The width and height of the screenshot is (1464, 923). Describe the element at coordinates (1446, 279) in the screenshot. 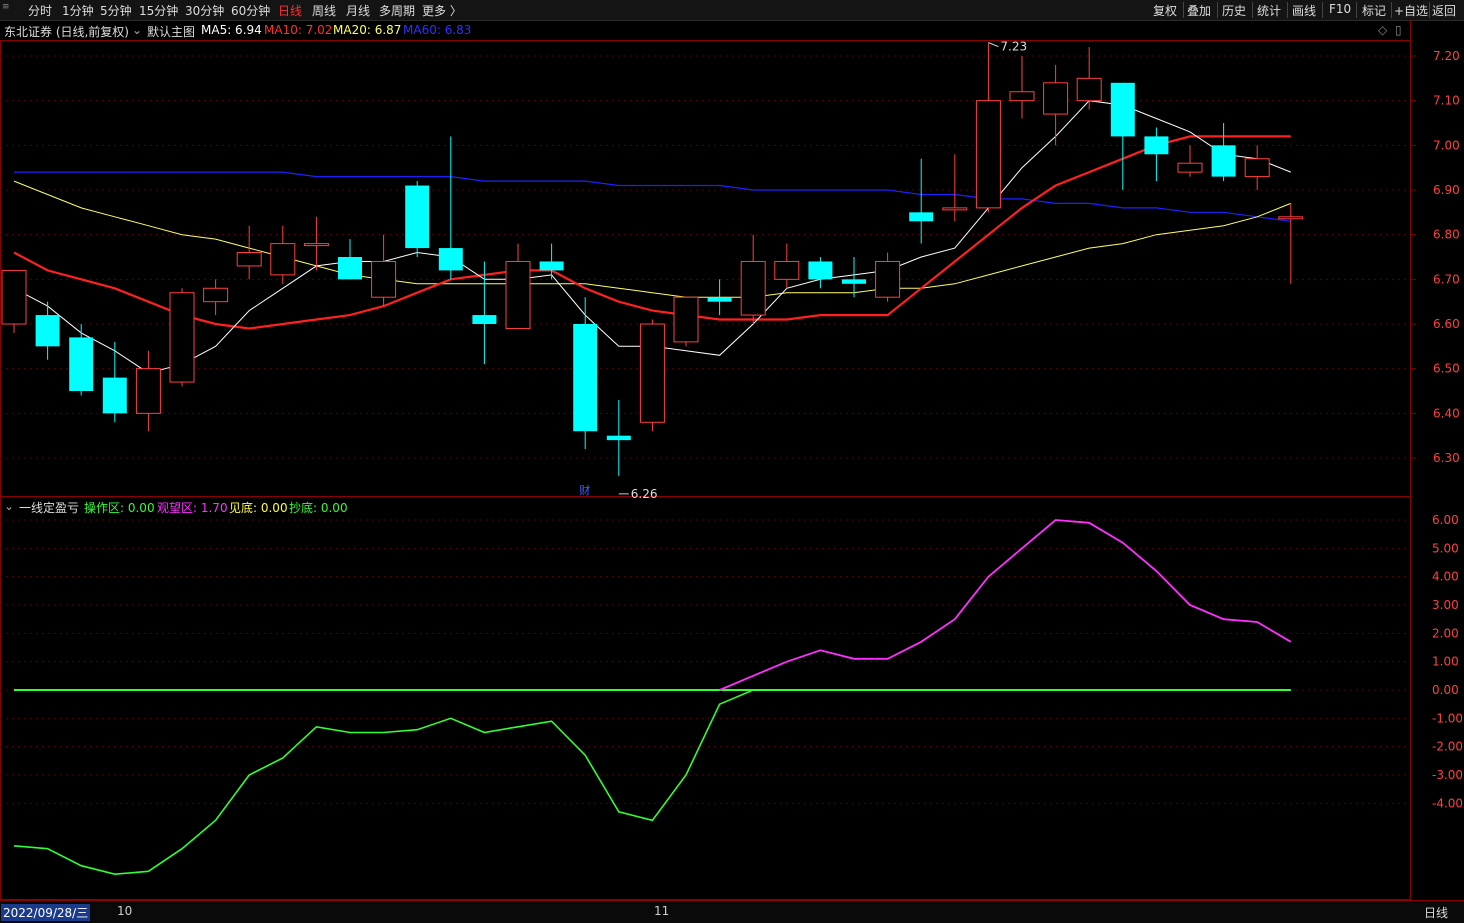

I see `price-tick-label: 6.70` at that location.